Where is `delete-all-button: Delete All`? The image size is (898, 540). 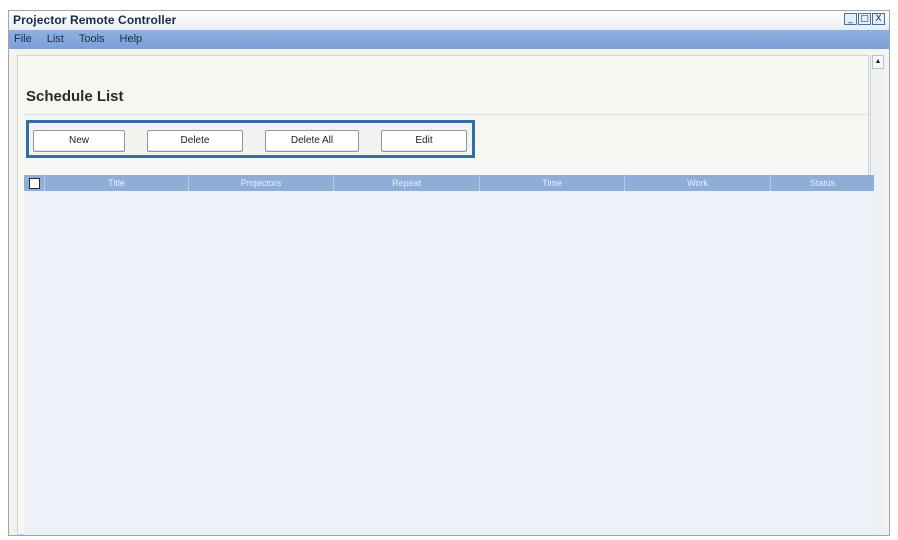 delete-all-button: Delete All is located at coordinates (312, 141).